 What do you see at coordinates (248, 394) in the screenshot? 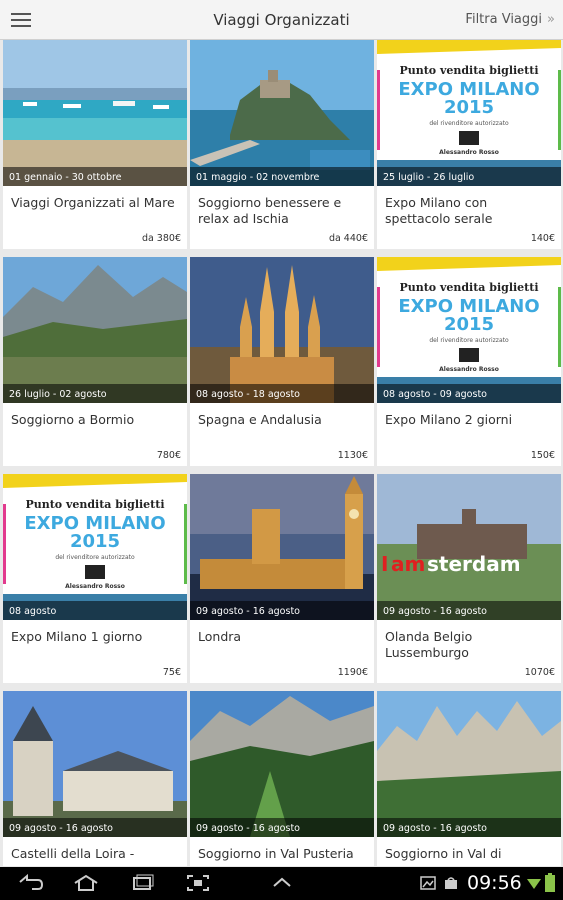
I see `trip-date: 08 agosto - 18 agosto` at bounding box center [248, 394].